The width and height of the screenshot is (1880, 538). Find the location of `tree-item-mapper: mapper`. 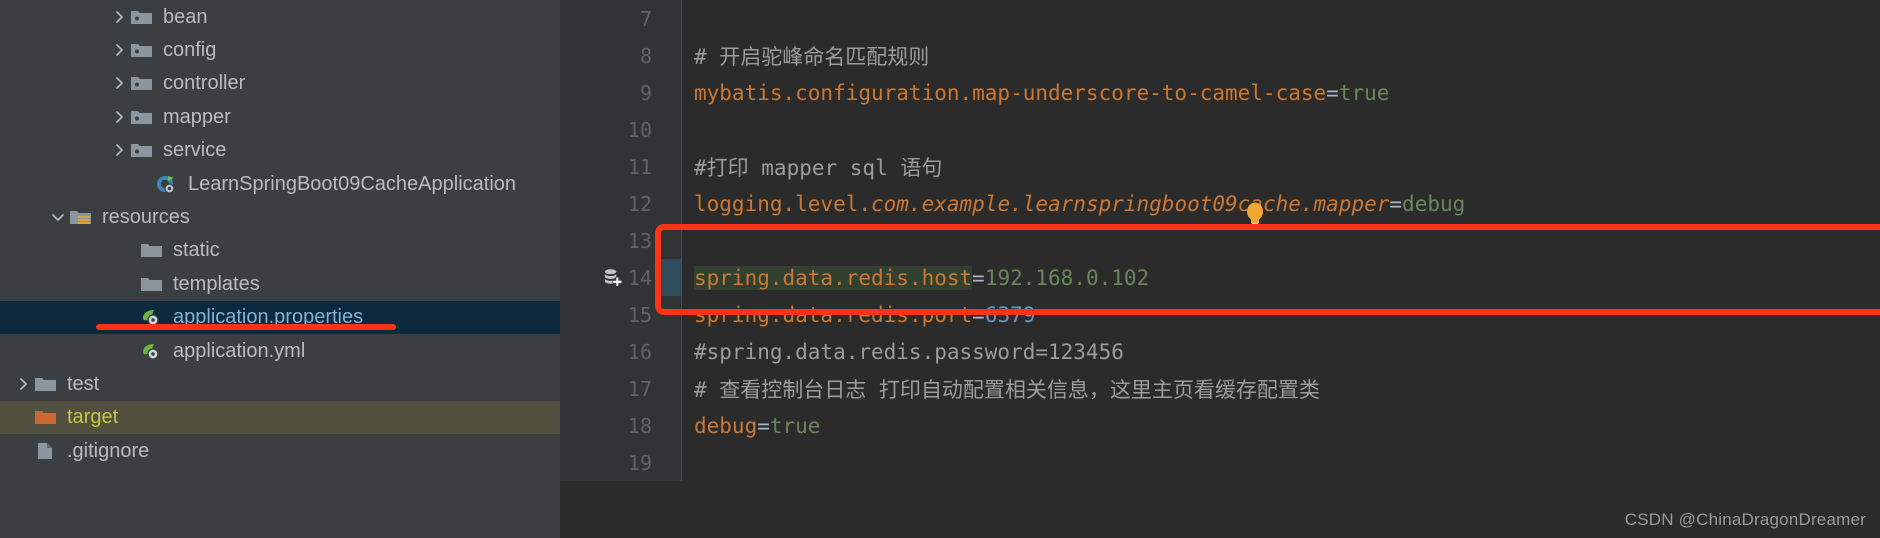

tree-item-mapper: mapper is located at coordinates (280, 116).